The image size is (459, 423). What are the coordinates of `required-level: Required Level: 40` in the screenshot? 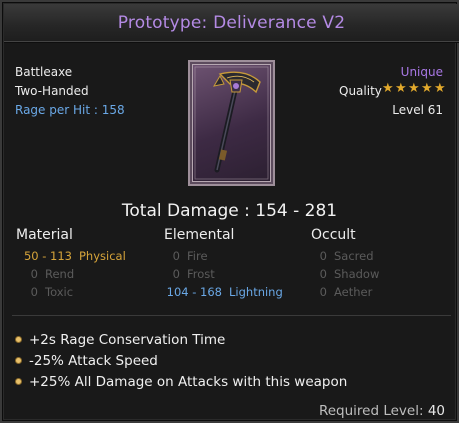 It's located at (382, 411).